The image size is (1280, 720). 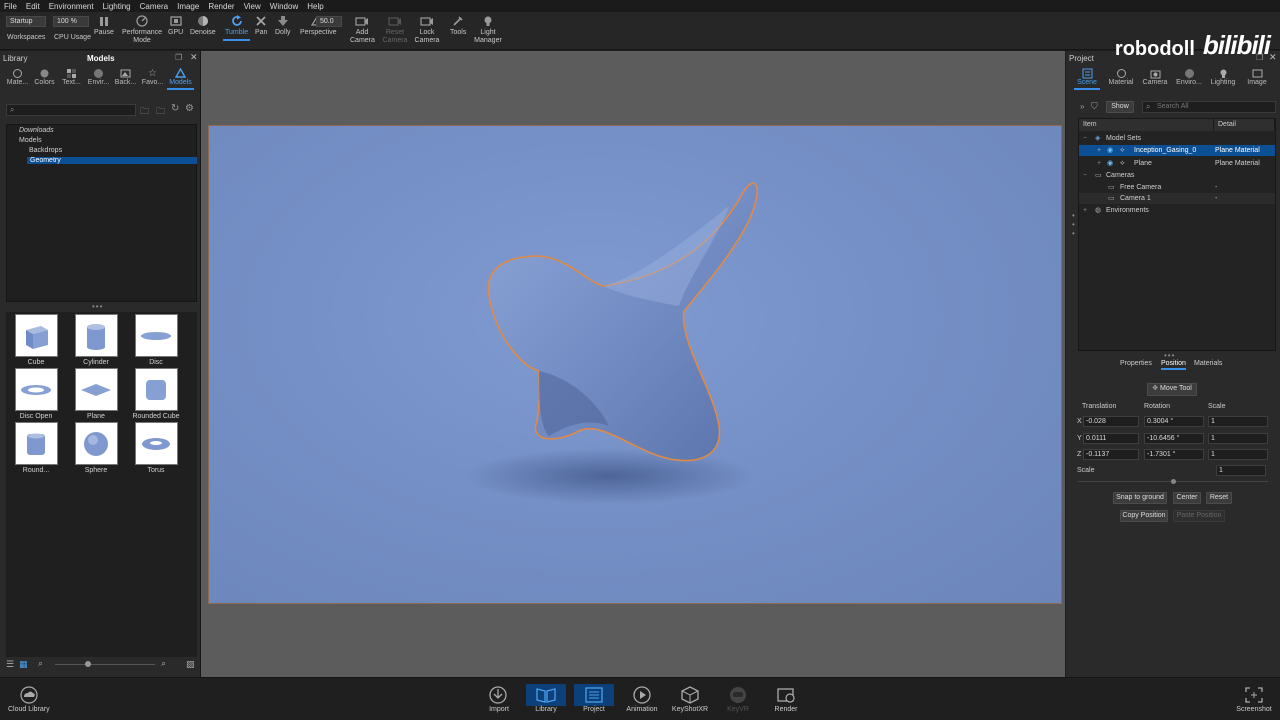 I want to click on dolly-button: Dolly, so click(x=283, y=25).